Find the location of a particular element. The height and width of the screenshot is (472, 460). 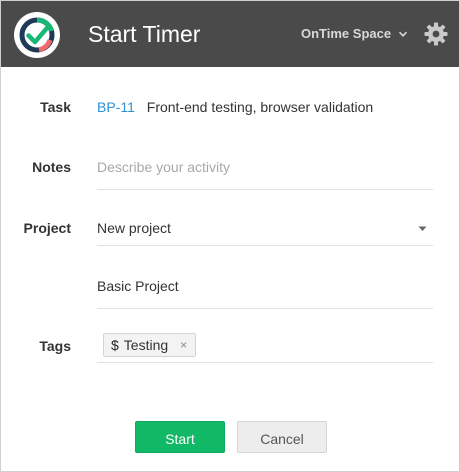

start-button: Start is located at coordinates (180, 437).